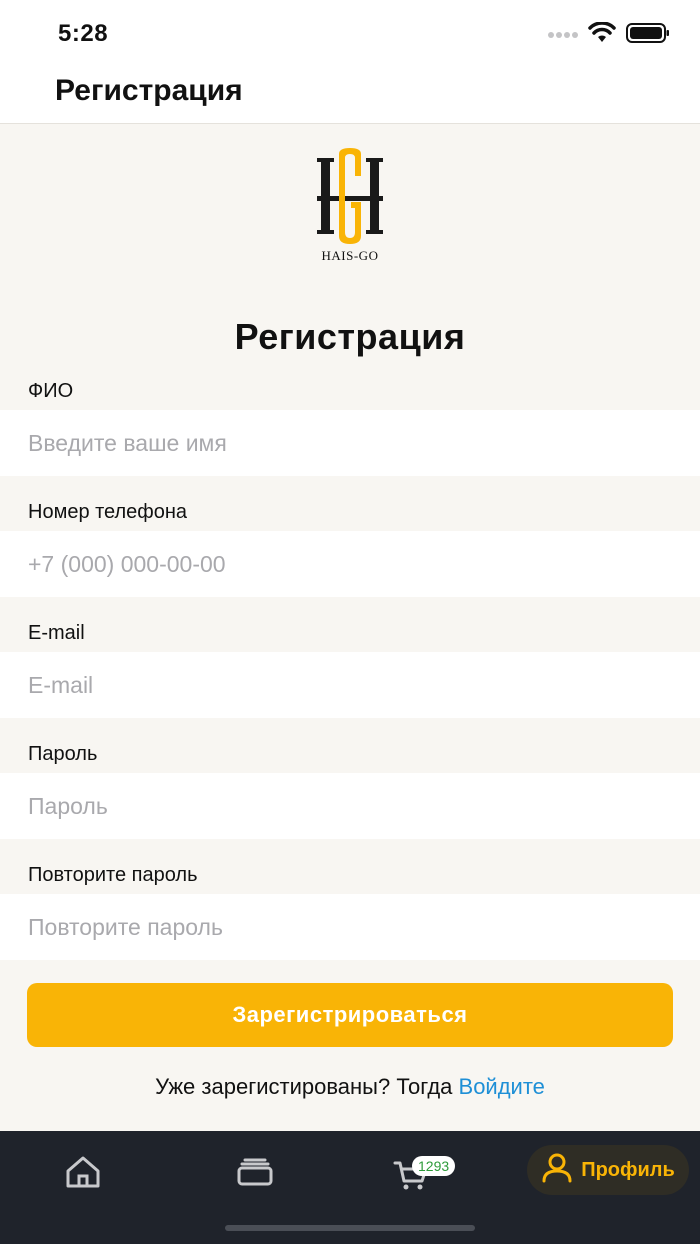 This screenshot has height=1244, width=700. I want to click on repeat-password-field, so click(350, 927).